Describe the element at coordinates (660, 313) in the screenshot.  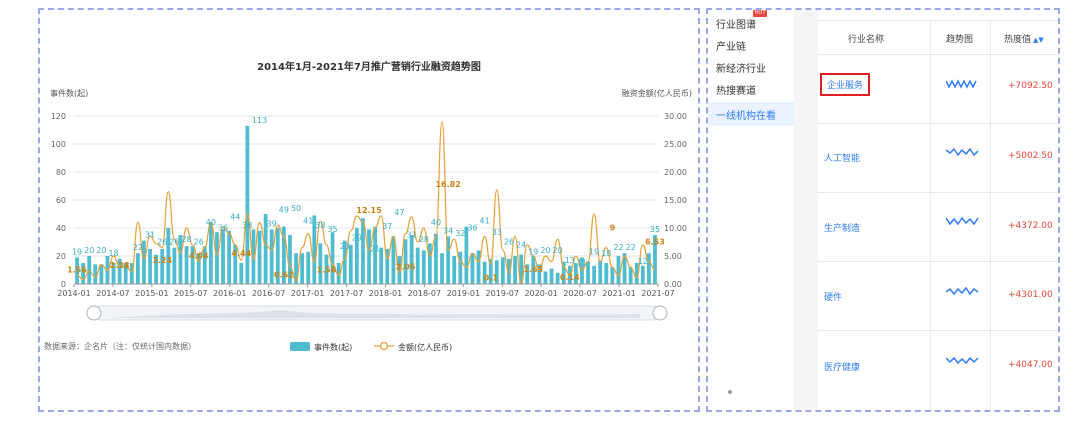
I see `range-slider-handle-right` at that location.